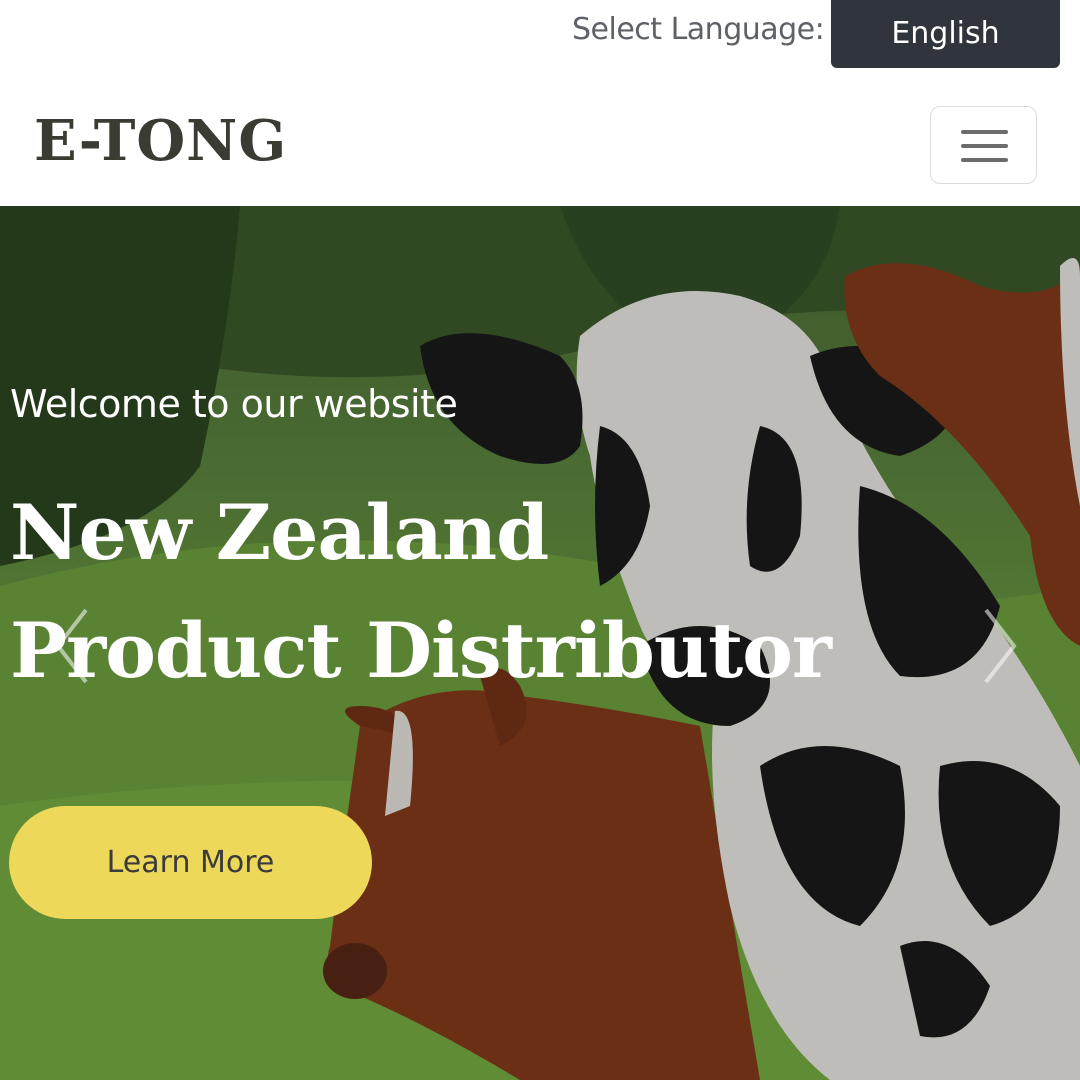  I want to click on carousel-prev-button, so click(72, 646).